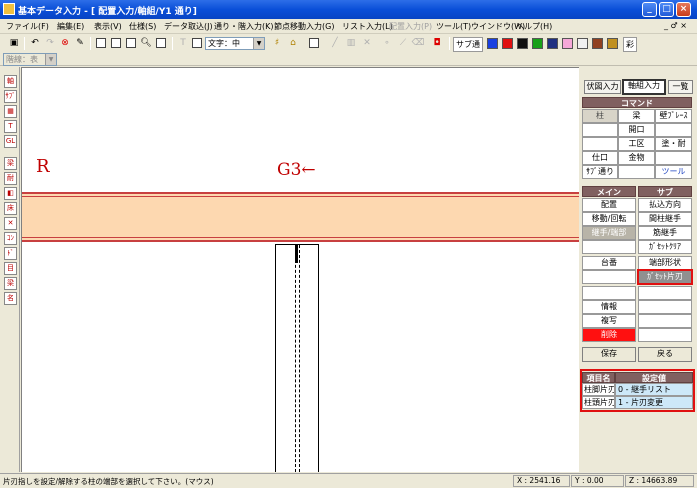 This screenshot has width=697, height=488. I want to click on sub-stud-joint-button: 間柱継手, so click(665, 219).